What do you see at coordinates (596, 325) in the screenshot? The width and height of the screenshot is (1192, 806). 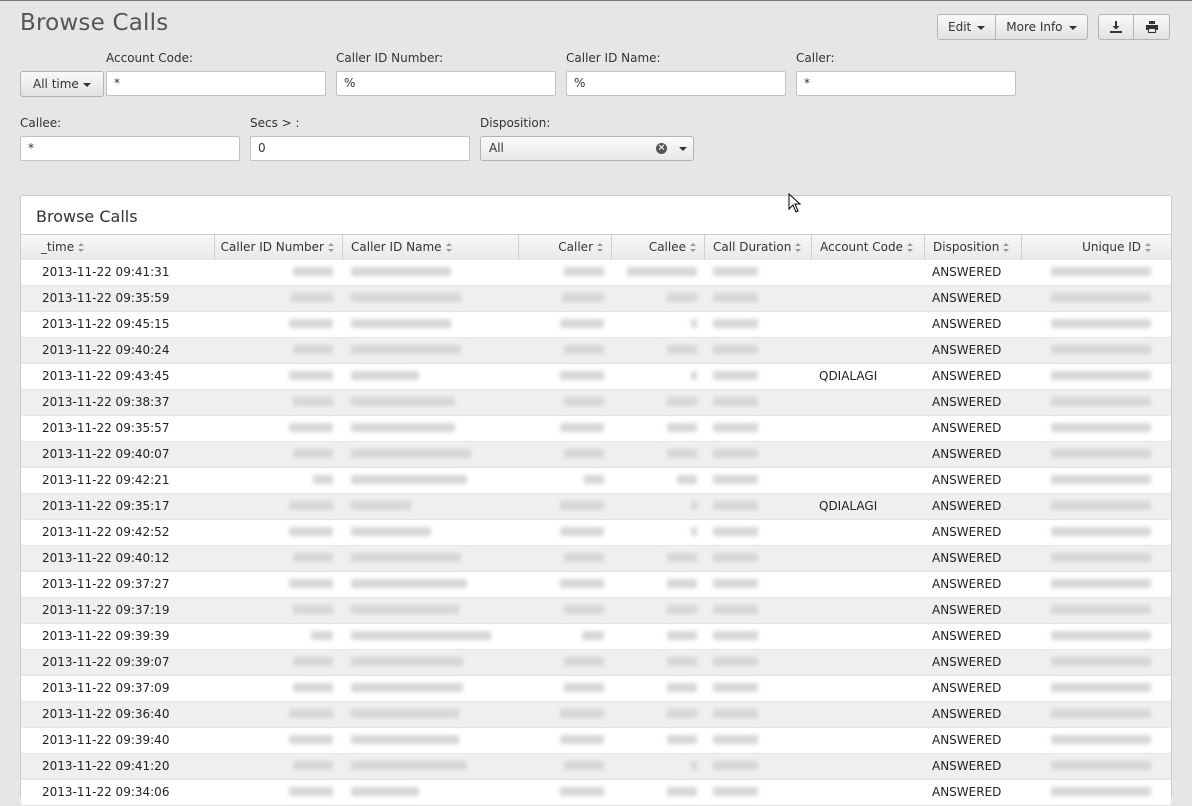 I see `table-row: 2013-11-22 09:45:15 ANSWERED` at bounding box center [596, 325].